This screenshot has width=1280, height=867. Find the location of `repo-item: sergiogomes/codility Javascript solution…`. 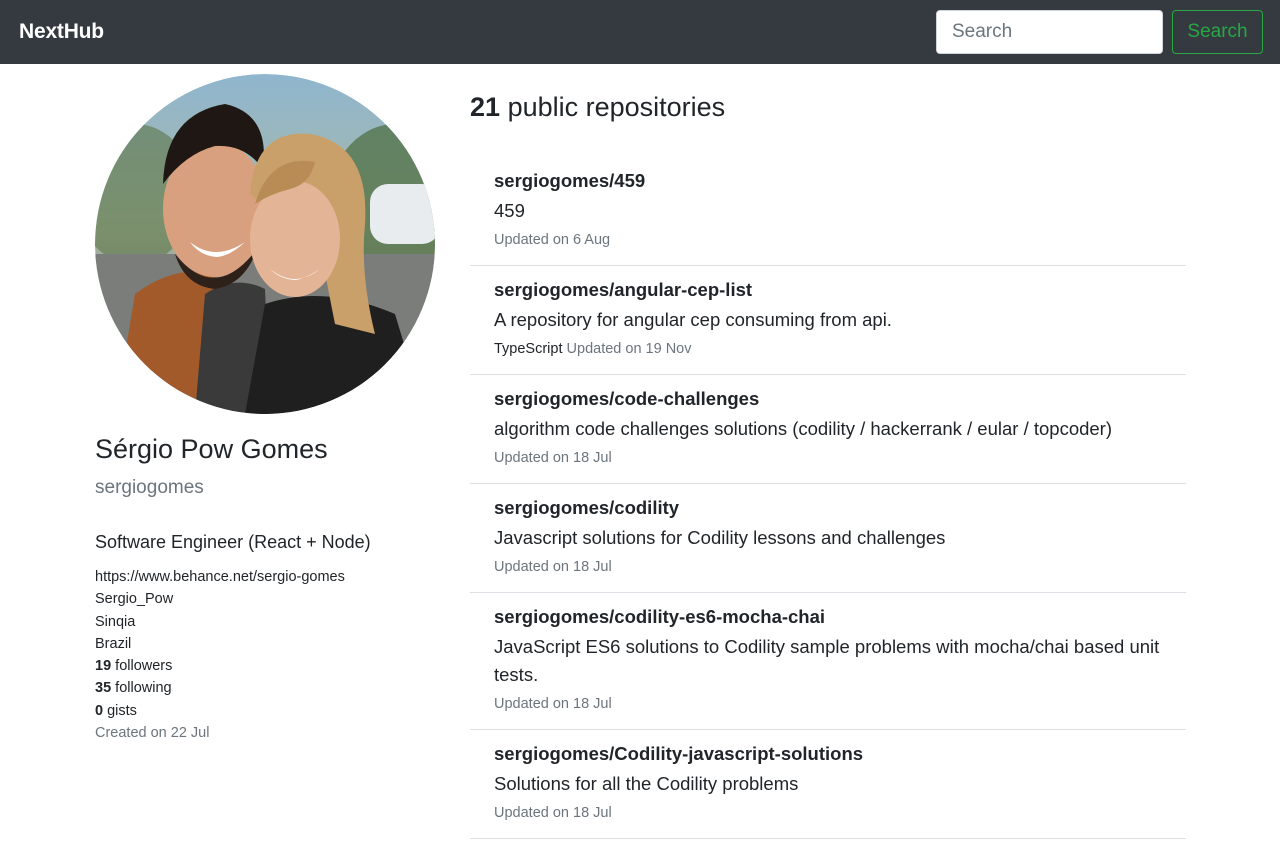

repo-item: sergiogomes/codility Javascript solution… is located at coordinates (828, 538).